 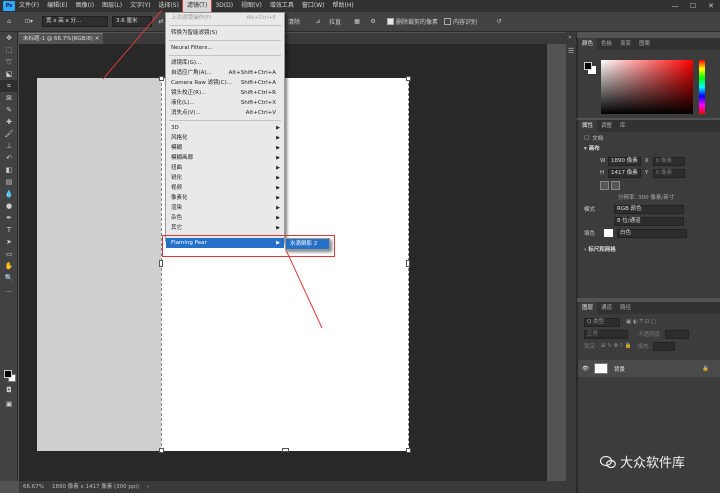 I want to click on healing-tool-icon: ✚, so click(x=9, y=122).